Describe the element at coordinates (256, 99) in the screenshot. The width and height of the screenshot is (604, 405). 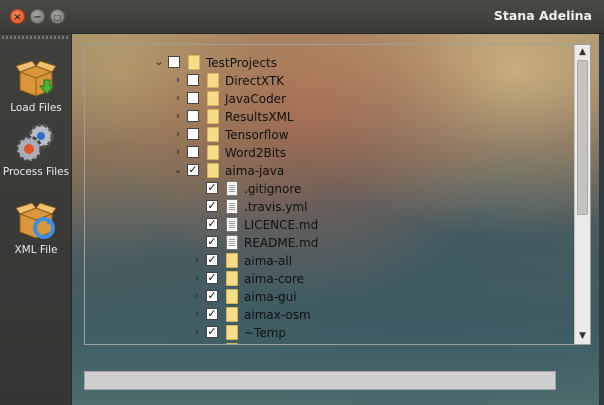
I see `tree-row-label: JavaCoder` at that location.